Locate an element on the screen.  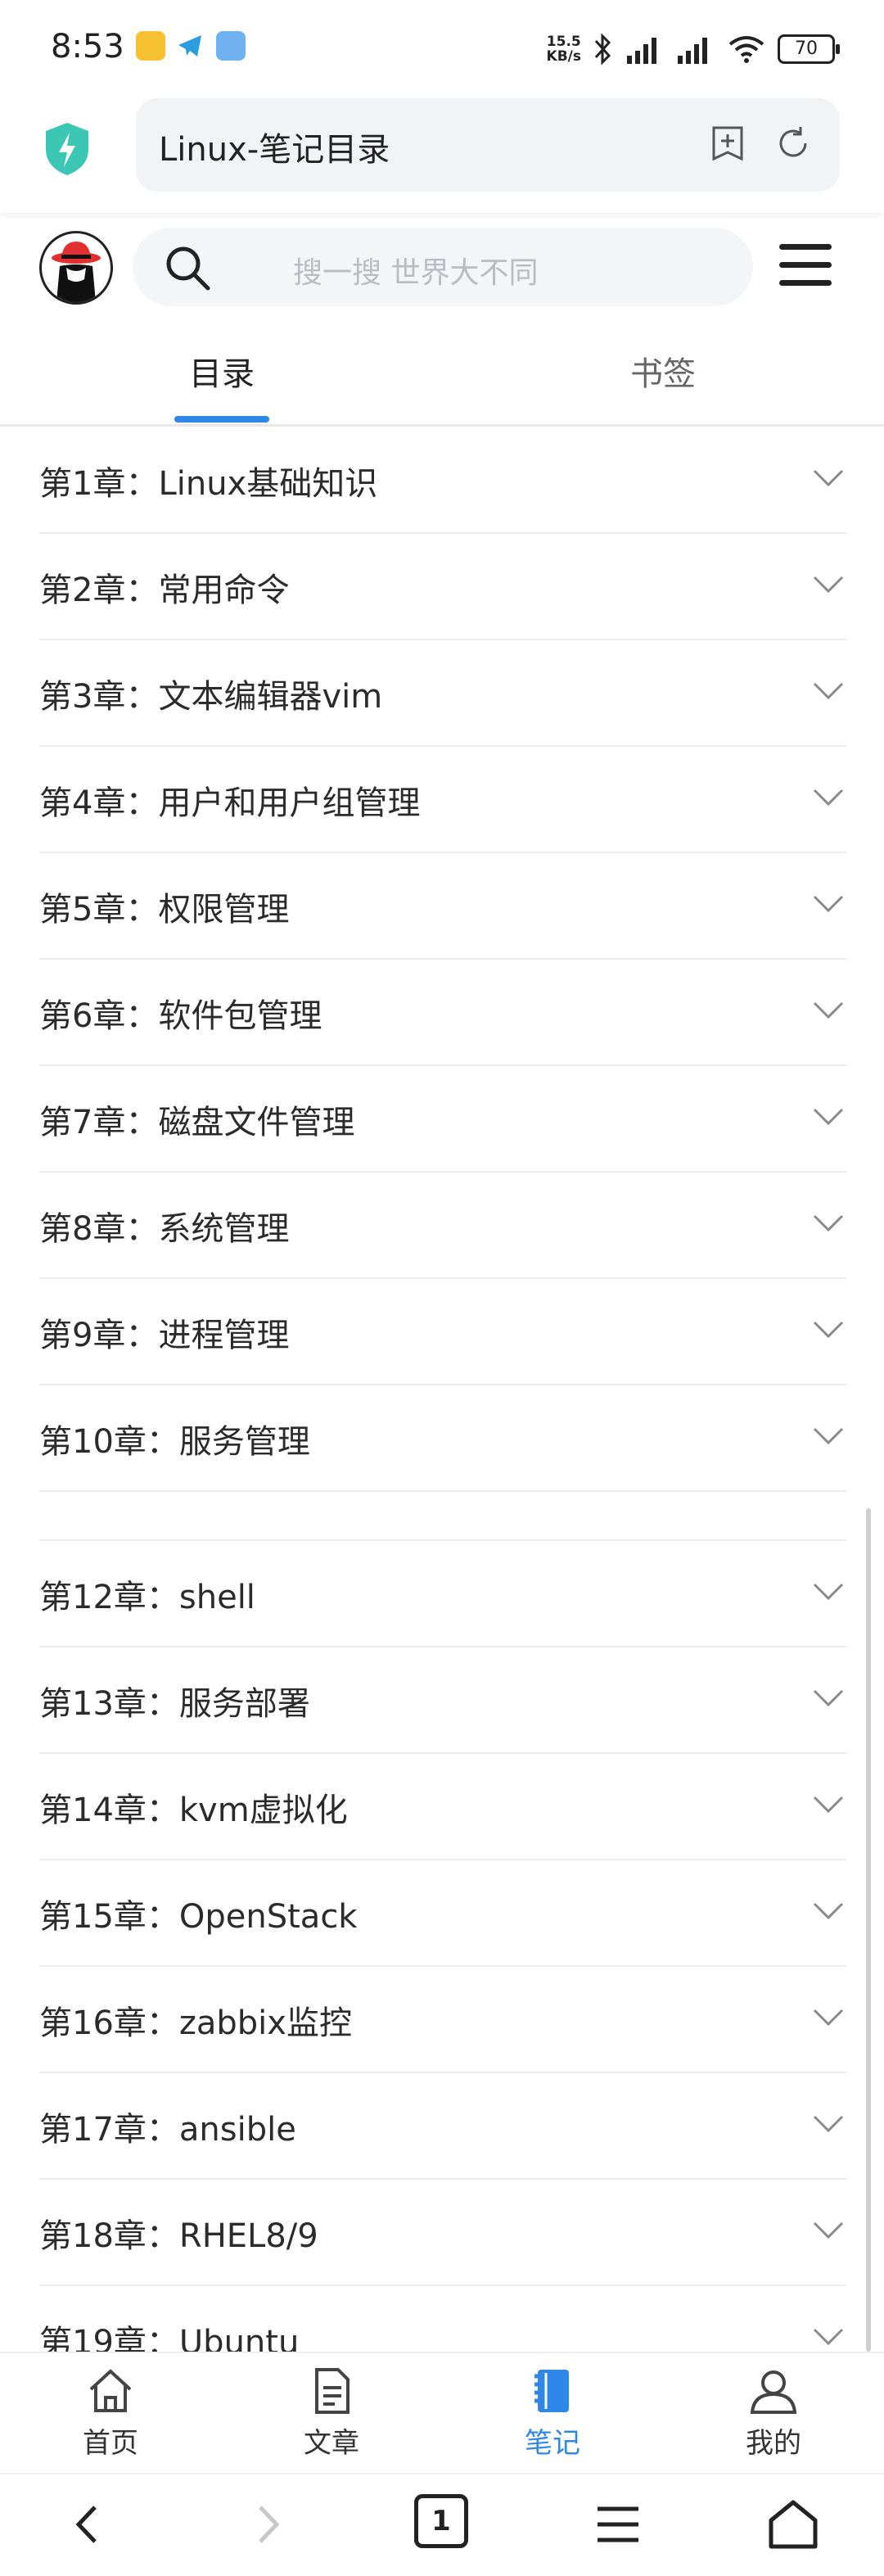
bottom-nav: 首页 文章 笔记 我的 is located at coordinates (442, 2413).